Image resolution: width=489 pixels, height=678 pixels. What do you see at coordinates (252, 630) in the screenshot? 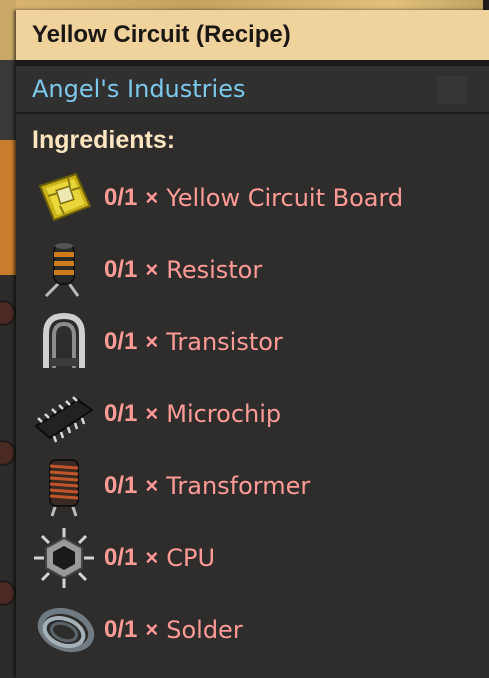
I see `ingredient-row: 0/1 × Solder` at bounding box center [252, 630].